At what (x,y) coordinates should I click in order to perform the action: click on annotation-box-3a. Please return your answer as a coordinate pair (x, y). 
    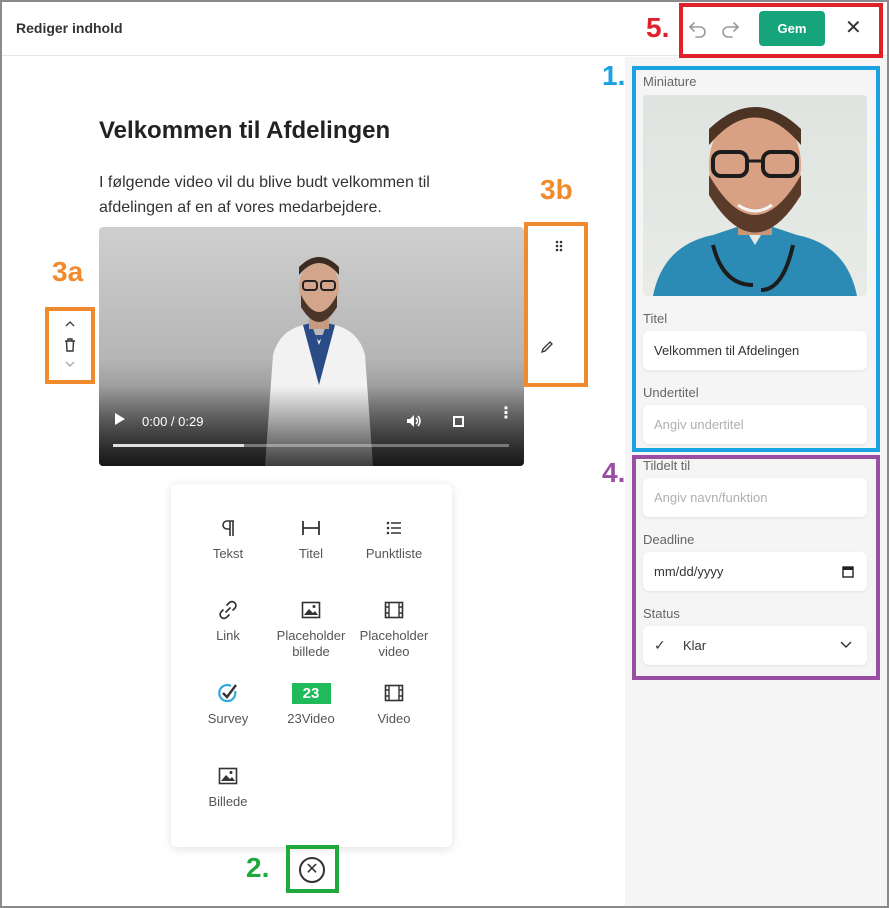
    Looking at the image, I should click on (70, 345).